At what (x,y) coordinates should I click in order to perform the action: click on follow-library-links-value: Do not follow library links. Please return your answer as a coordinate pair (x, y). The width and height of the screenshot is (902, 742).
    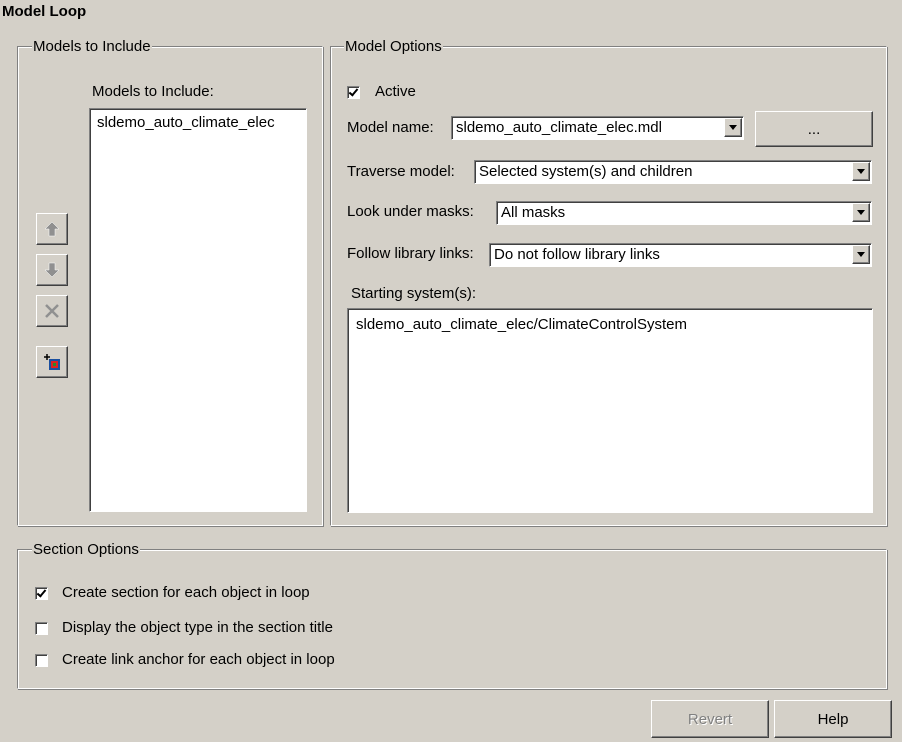
    Looking at the image, I should click on (577, 254).